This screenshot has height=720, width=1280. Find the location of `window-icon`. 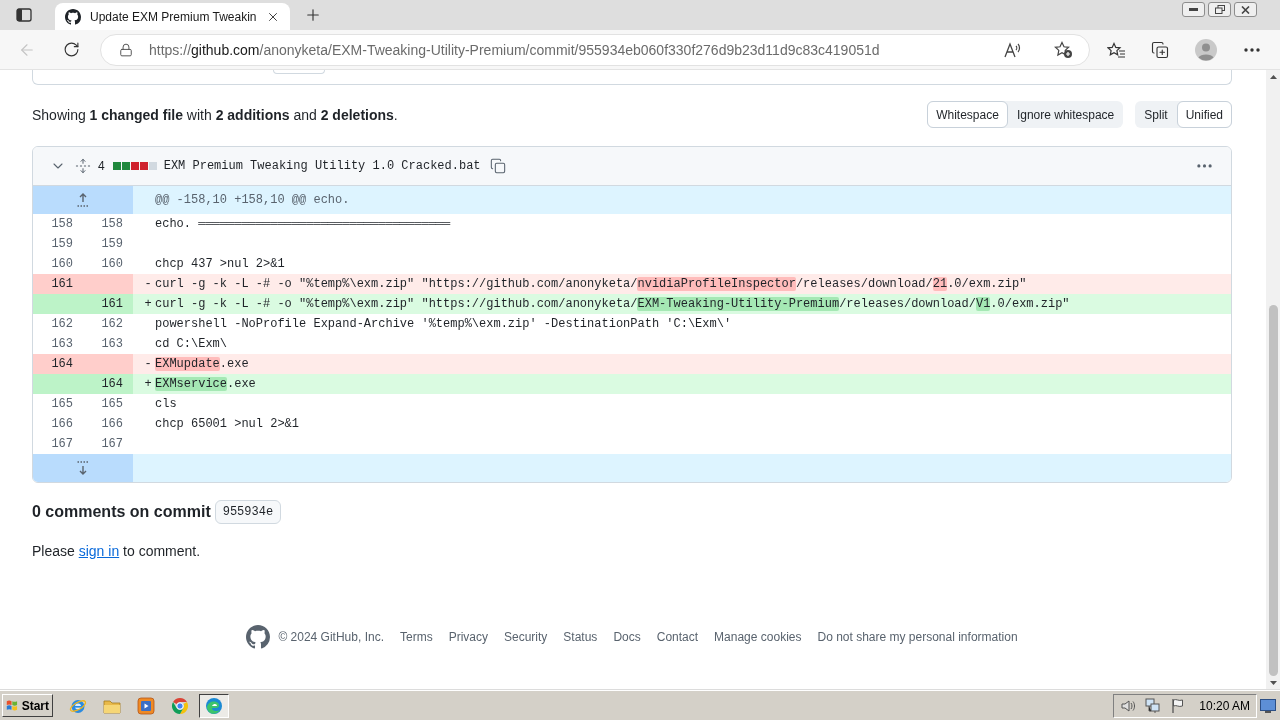

window-icon is located at coordinates (24, 15).